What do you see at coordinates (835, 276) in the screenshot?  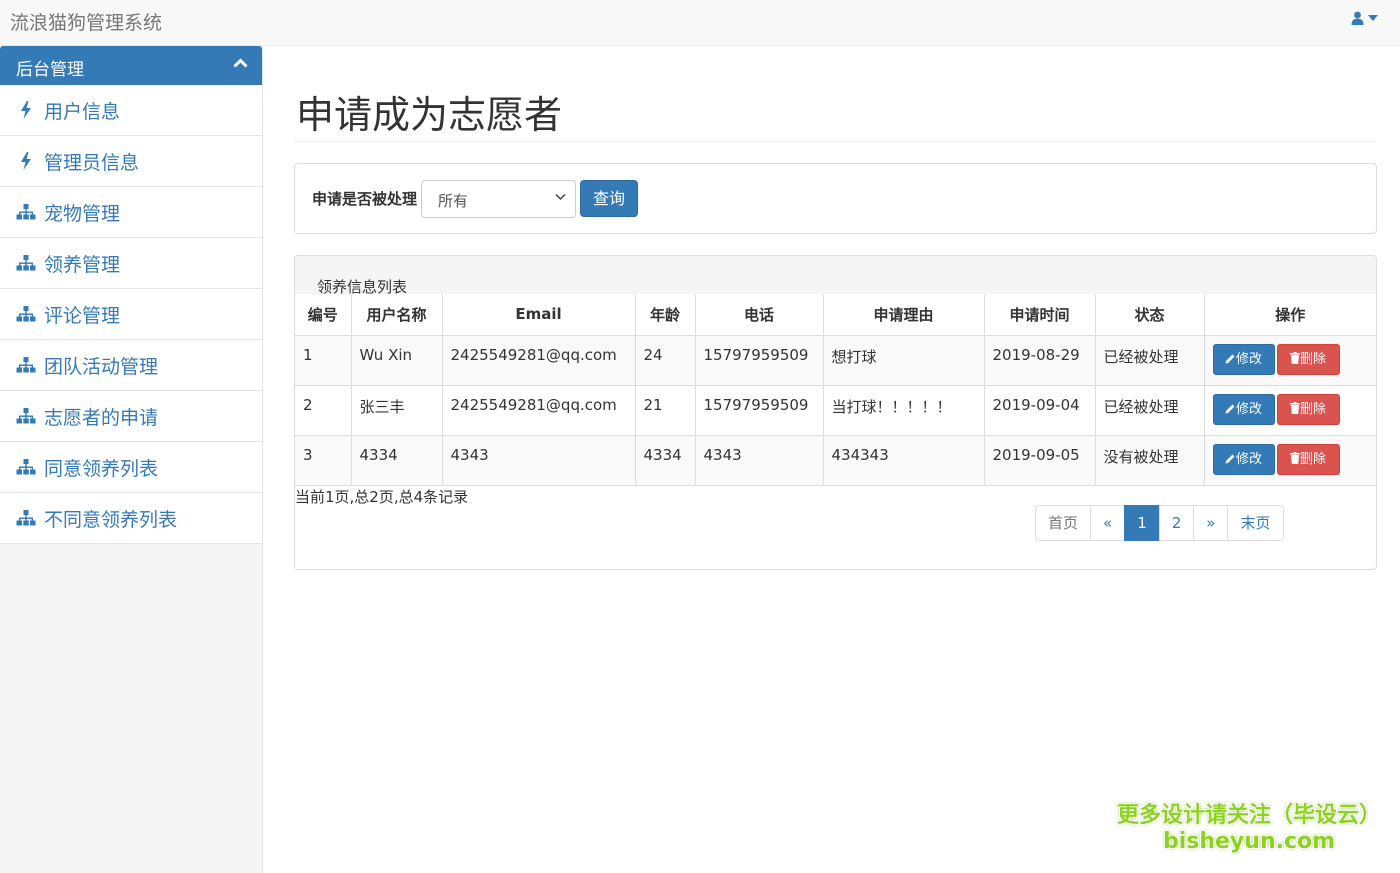 I see `list-heading: 领养信息列表` at bounding box center [835, 276].